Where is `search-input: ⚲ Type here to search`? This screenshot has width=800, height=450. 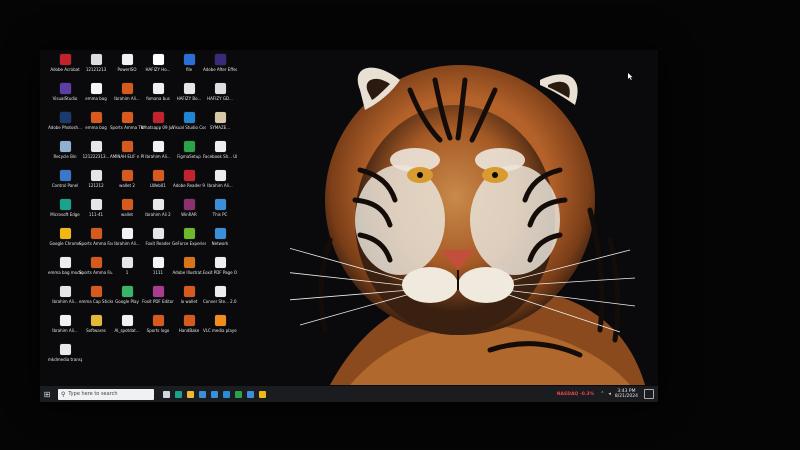 search-input: ⚲ Type here to search is located at coordinates (106, 394).